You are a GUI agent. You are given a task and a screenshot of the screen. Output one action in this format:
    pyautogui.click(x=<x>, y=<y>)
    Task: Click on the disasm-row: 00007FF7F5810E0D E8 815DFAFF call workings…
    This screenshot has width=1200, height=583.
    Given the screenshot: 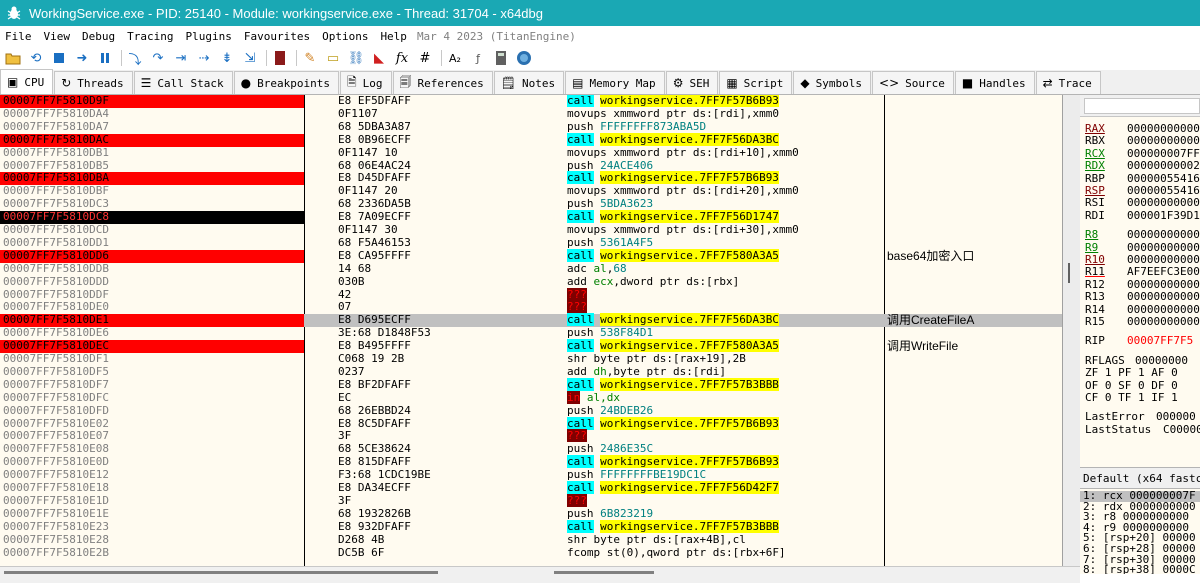 What is the action you would take?
    pyautogui.click(x=531, y=462)
    